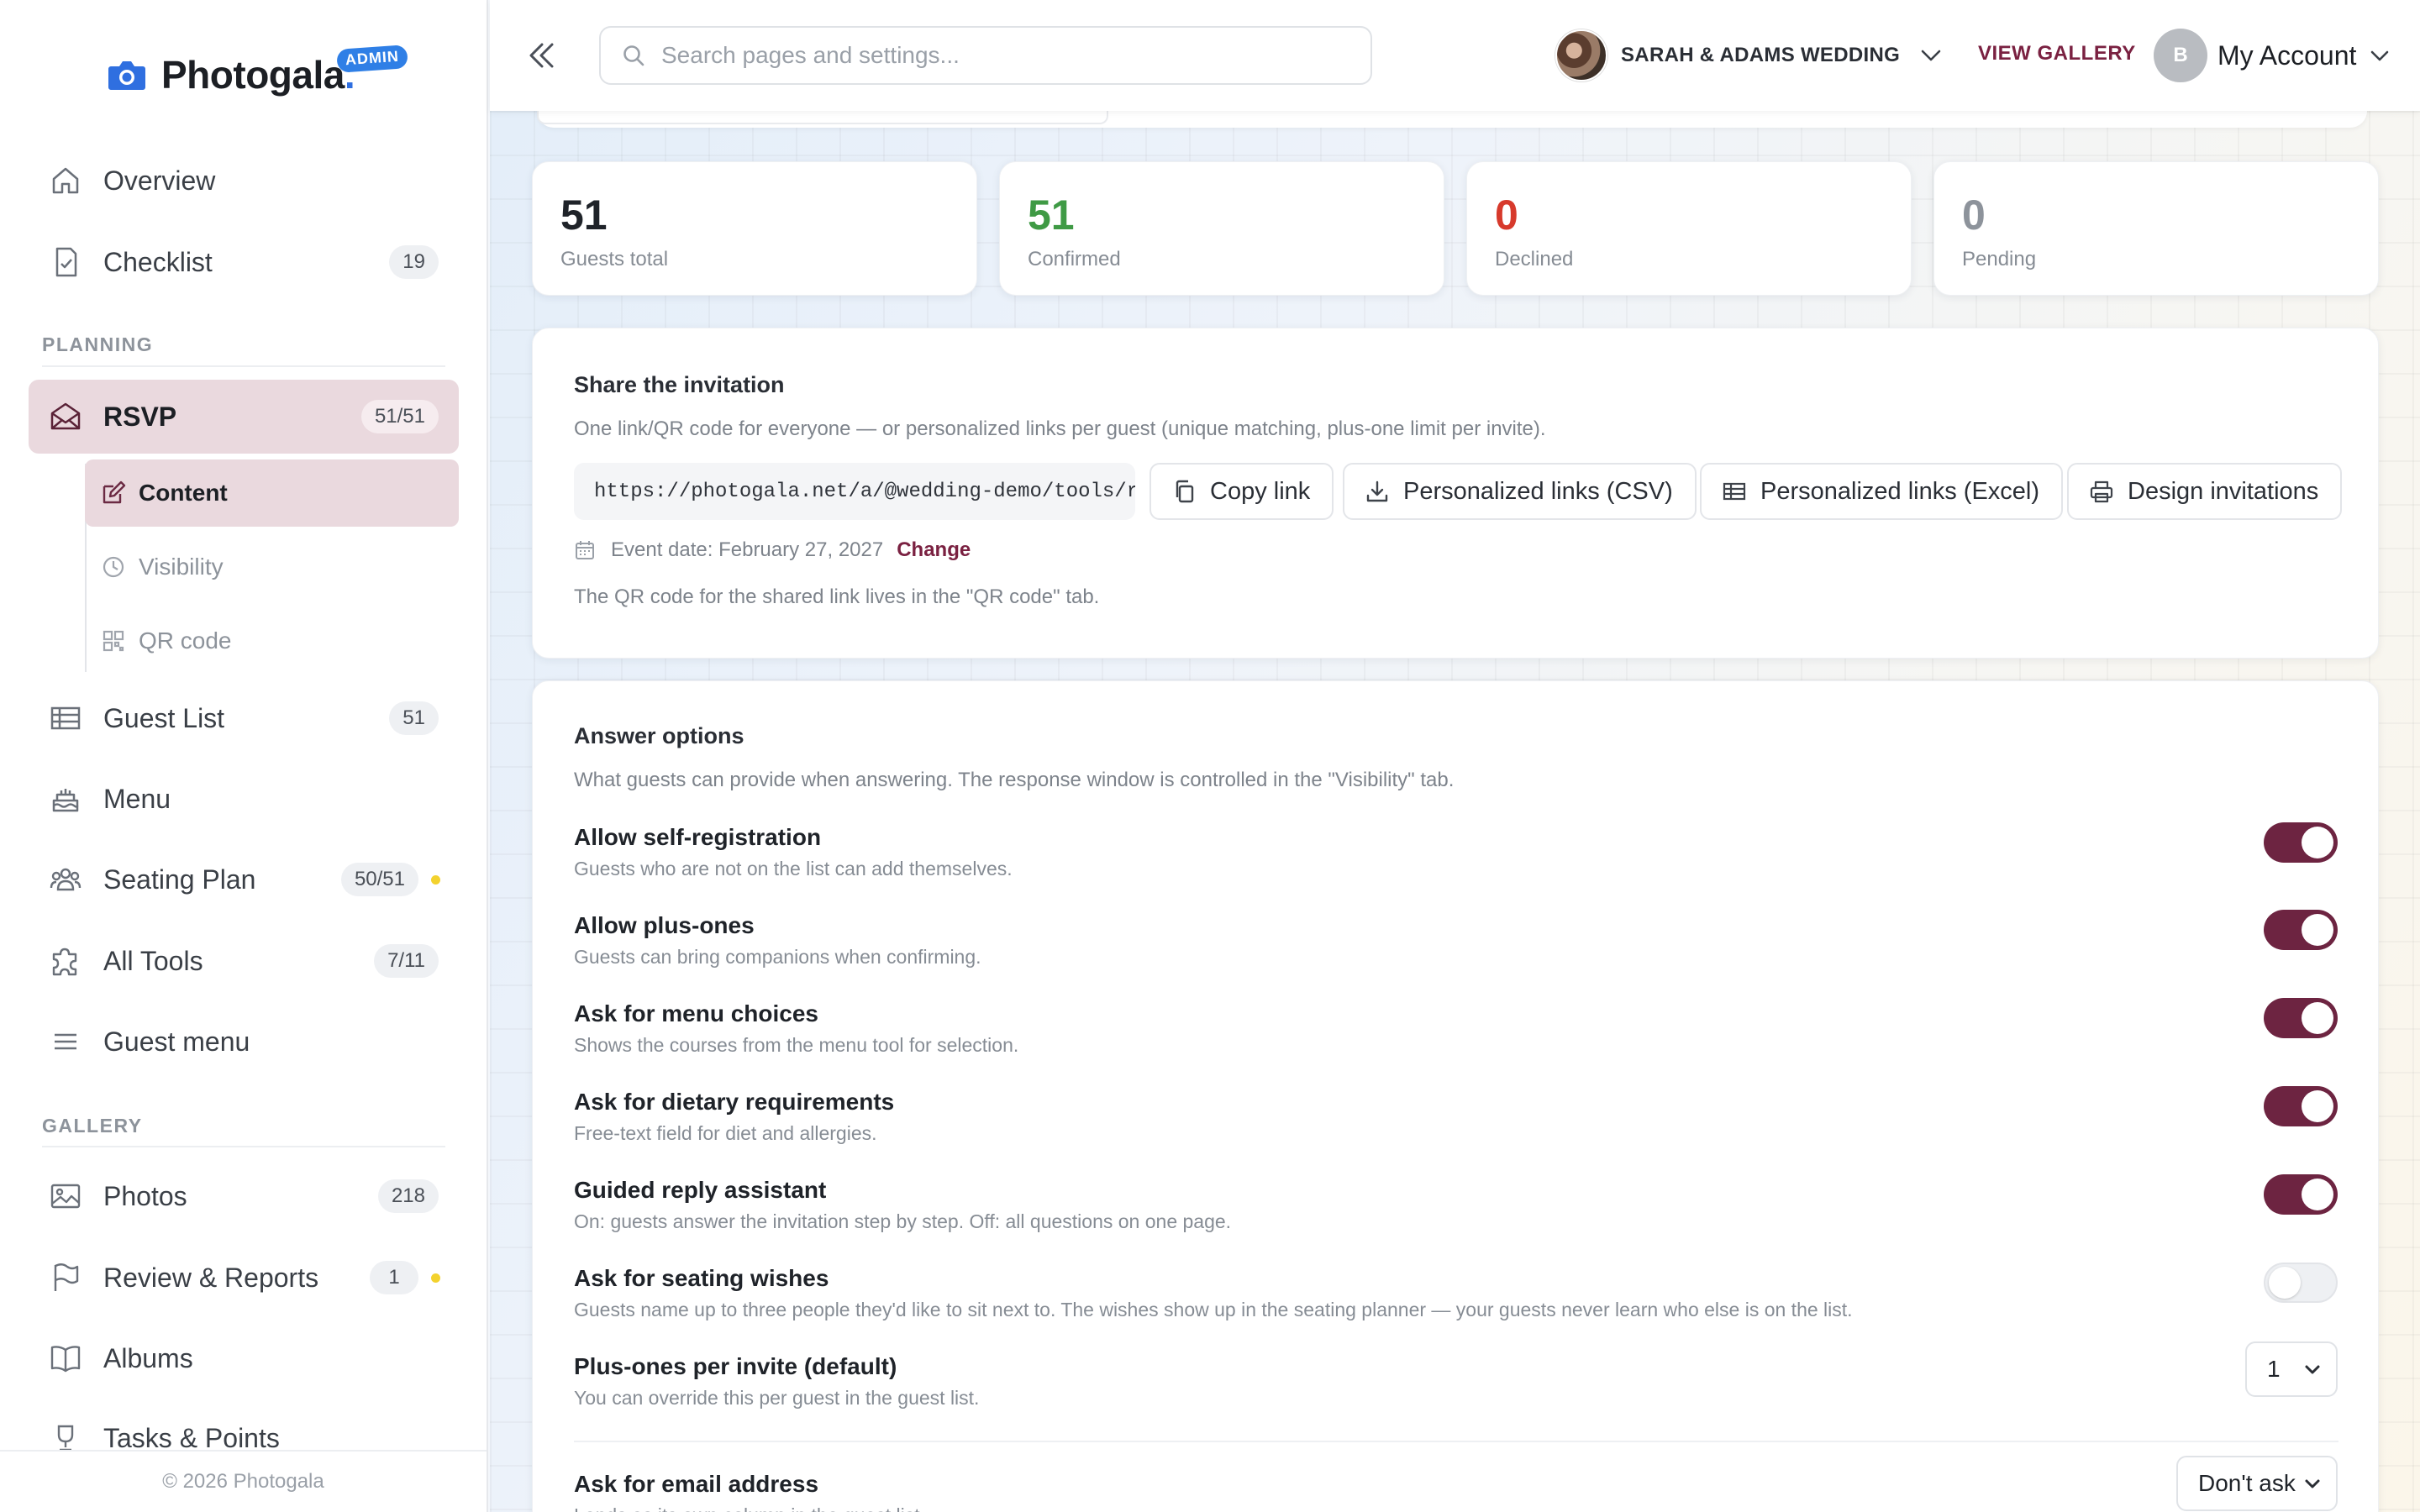 The image size is (2420, 1512). What do you see at coordinates (244, 799) in the screenshot?
I see `sidebar-item-menu: Menu` at bounding box center [244, 799].